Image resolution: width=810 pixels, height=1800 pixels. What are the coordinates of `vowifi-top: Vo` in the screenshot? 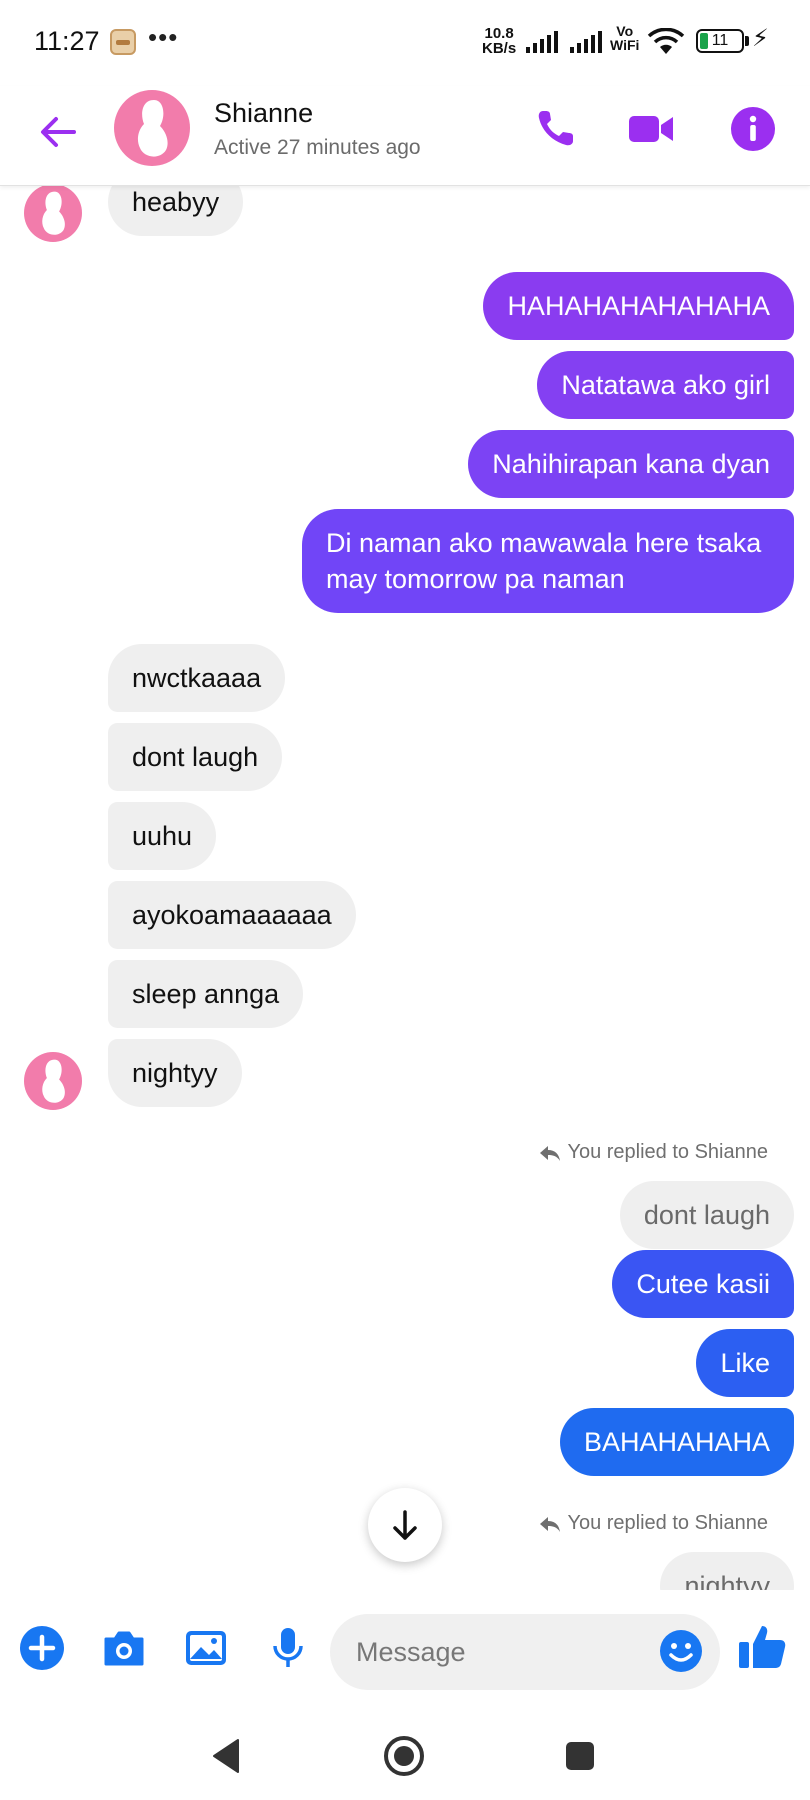 It's located at (625, 31).